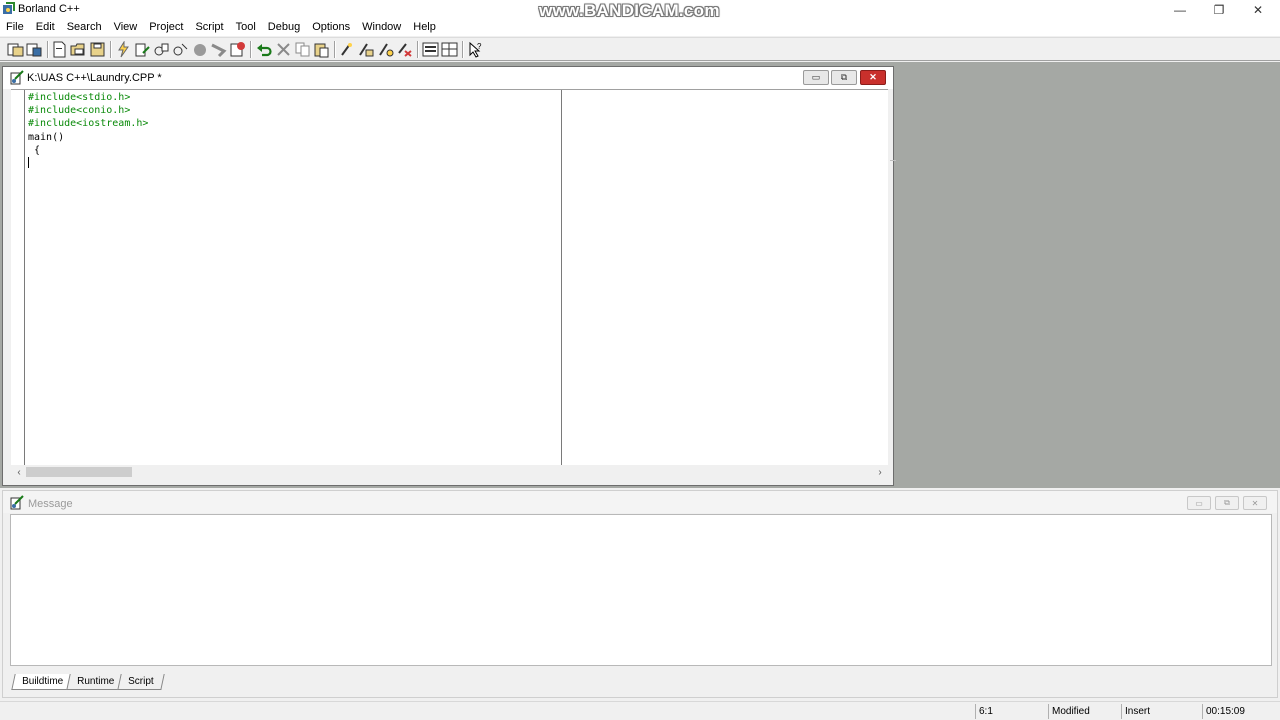 This screenshot has width=1280, height=720. What do you see at coordinates (49, 9) in the screenshot?
I see `app-title: Borland C++` at bounding box center [49, 9].